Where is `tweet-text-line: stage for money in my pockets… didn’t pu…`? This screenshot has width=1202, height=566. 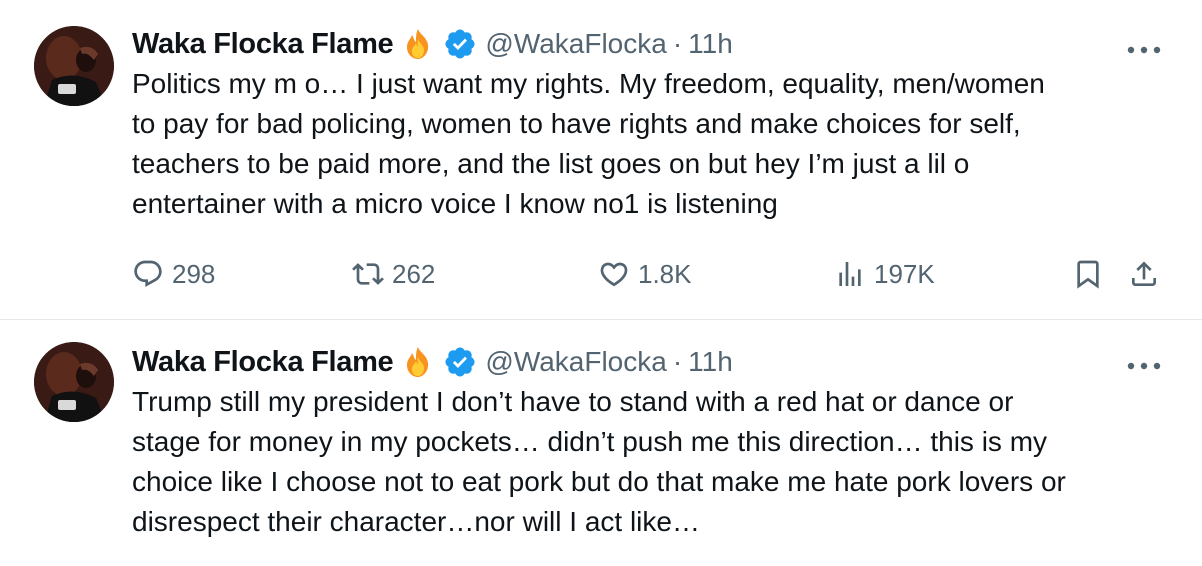 tweet-text-line: stage for money in my pockets… didn’t pu… is located at coordinates (590, 441).